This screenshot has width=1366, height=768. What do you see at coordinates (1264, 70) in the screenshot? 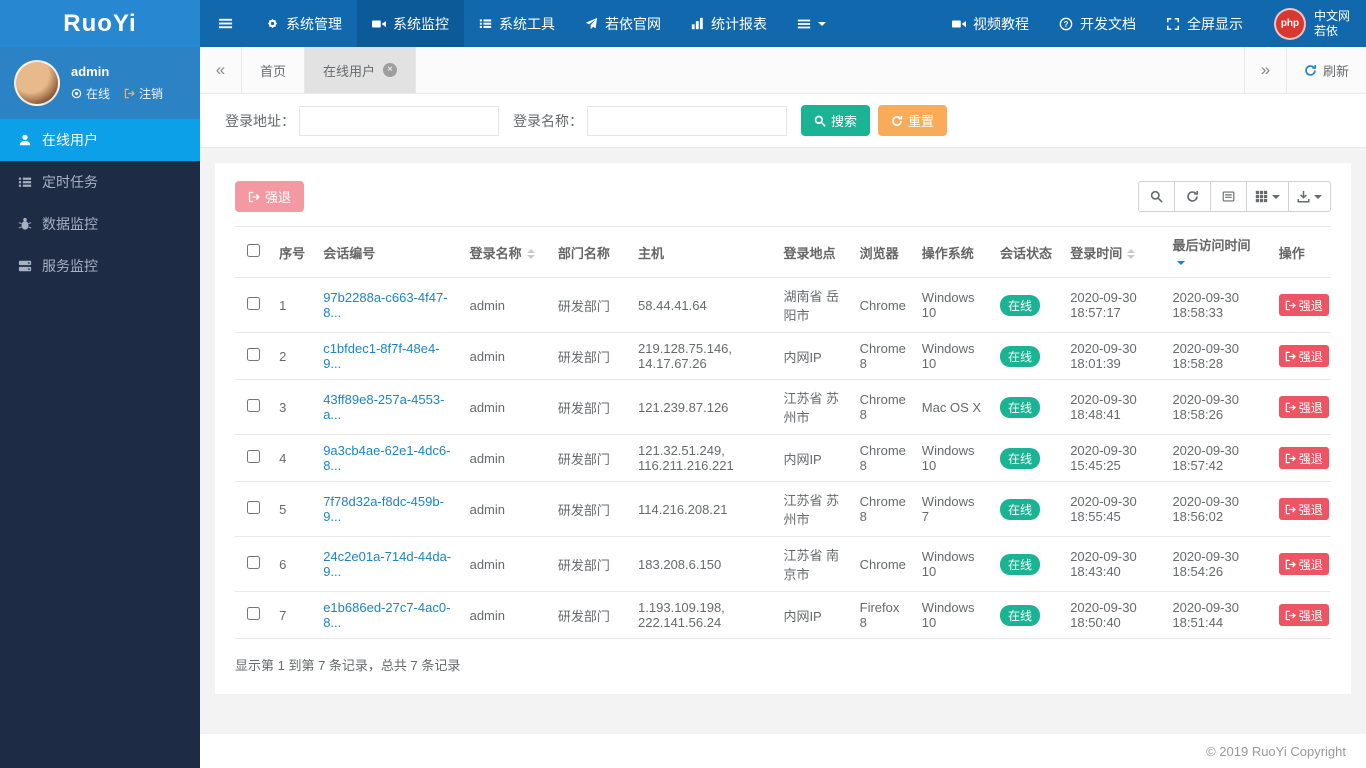
I see `tabs-scroll-right-button: »` at bounding box center [1264, 70].